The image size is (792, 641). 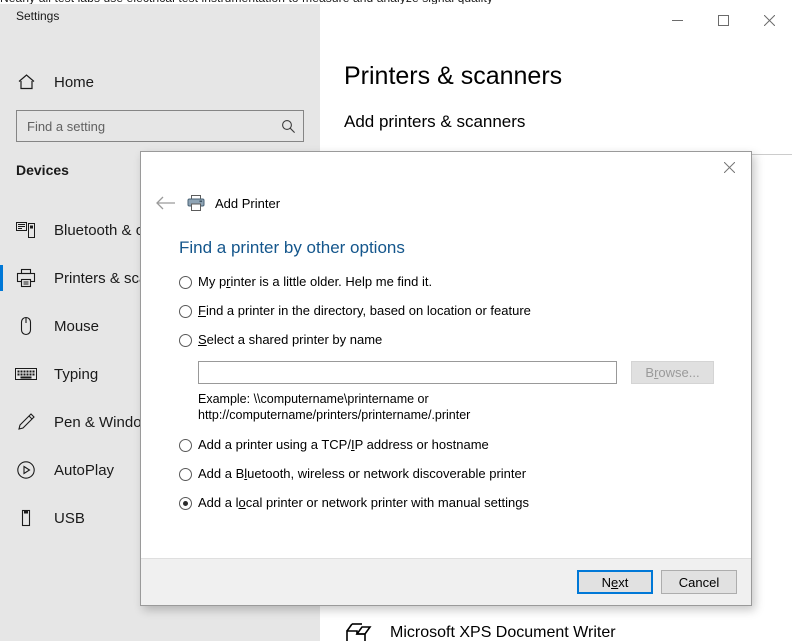 What do you see at coordinates (166, 203) in the screenshot?
I see `back-arrow-icon` at bounding box center [166, 203].